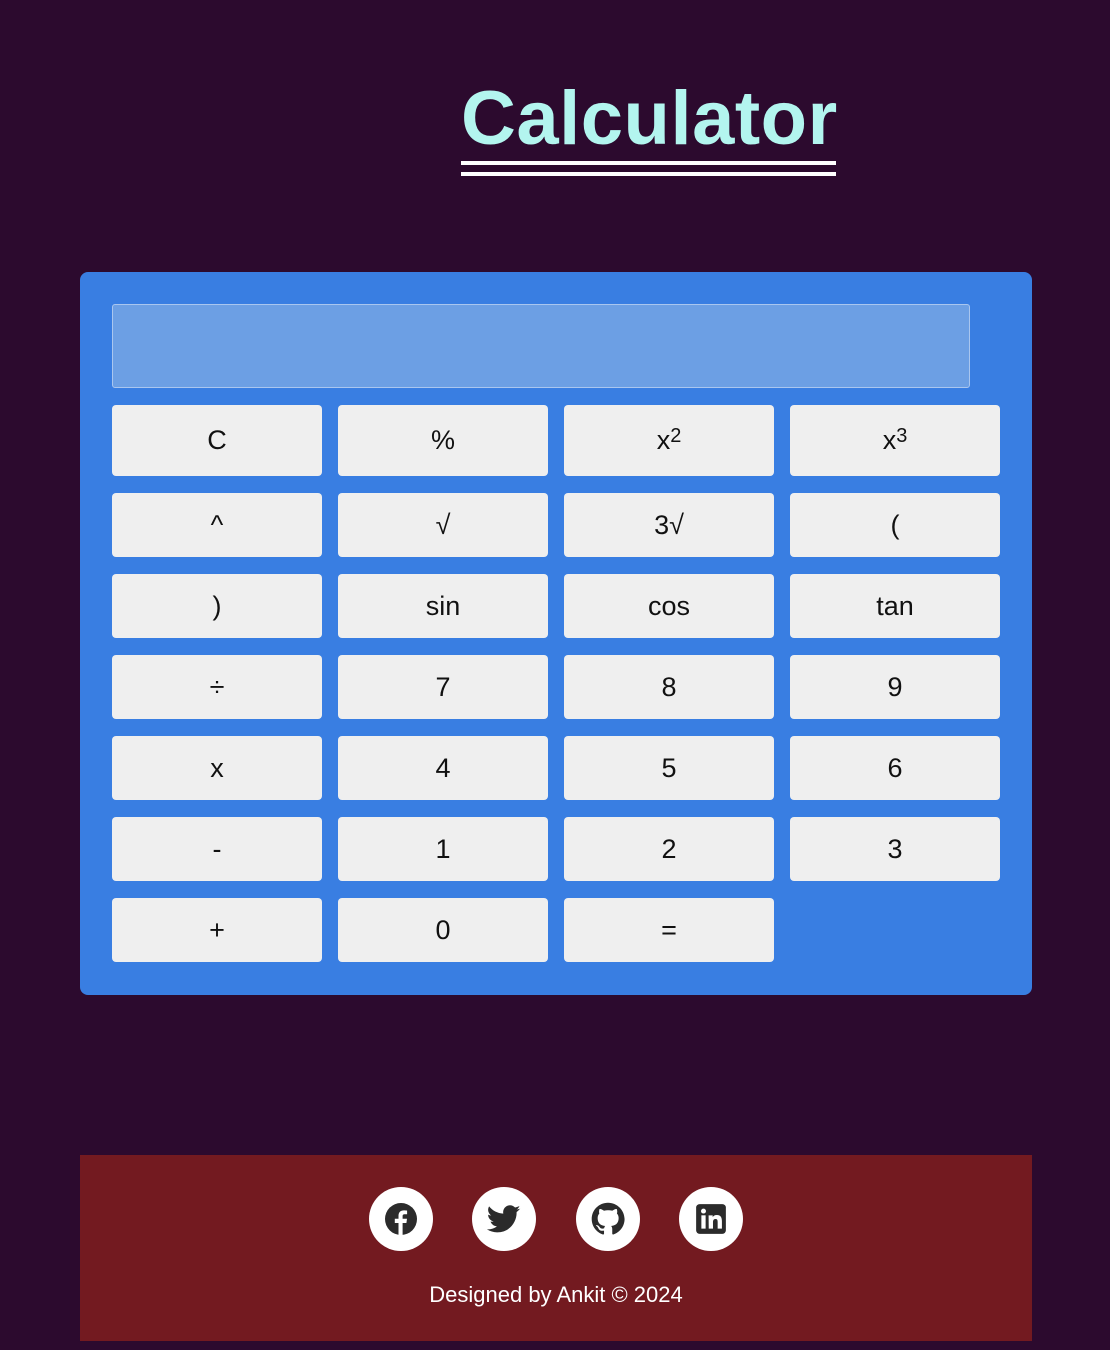 Image resolution: width=1110 pixels, height=1350 pixels. What do you see at coordinates (669, 687) in the screenshot?
I see `digit-8-button: 8` at bounding box center [669, 687].